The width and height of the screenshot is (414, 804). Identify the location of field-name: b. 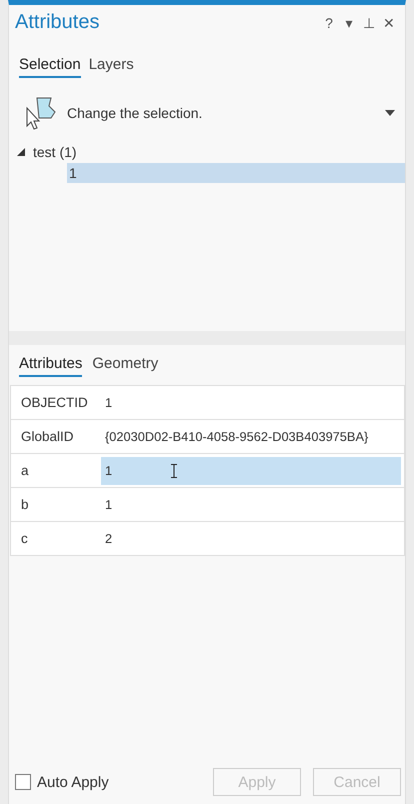
(25, 504).